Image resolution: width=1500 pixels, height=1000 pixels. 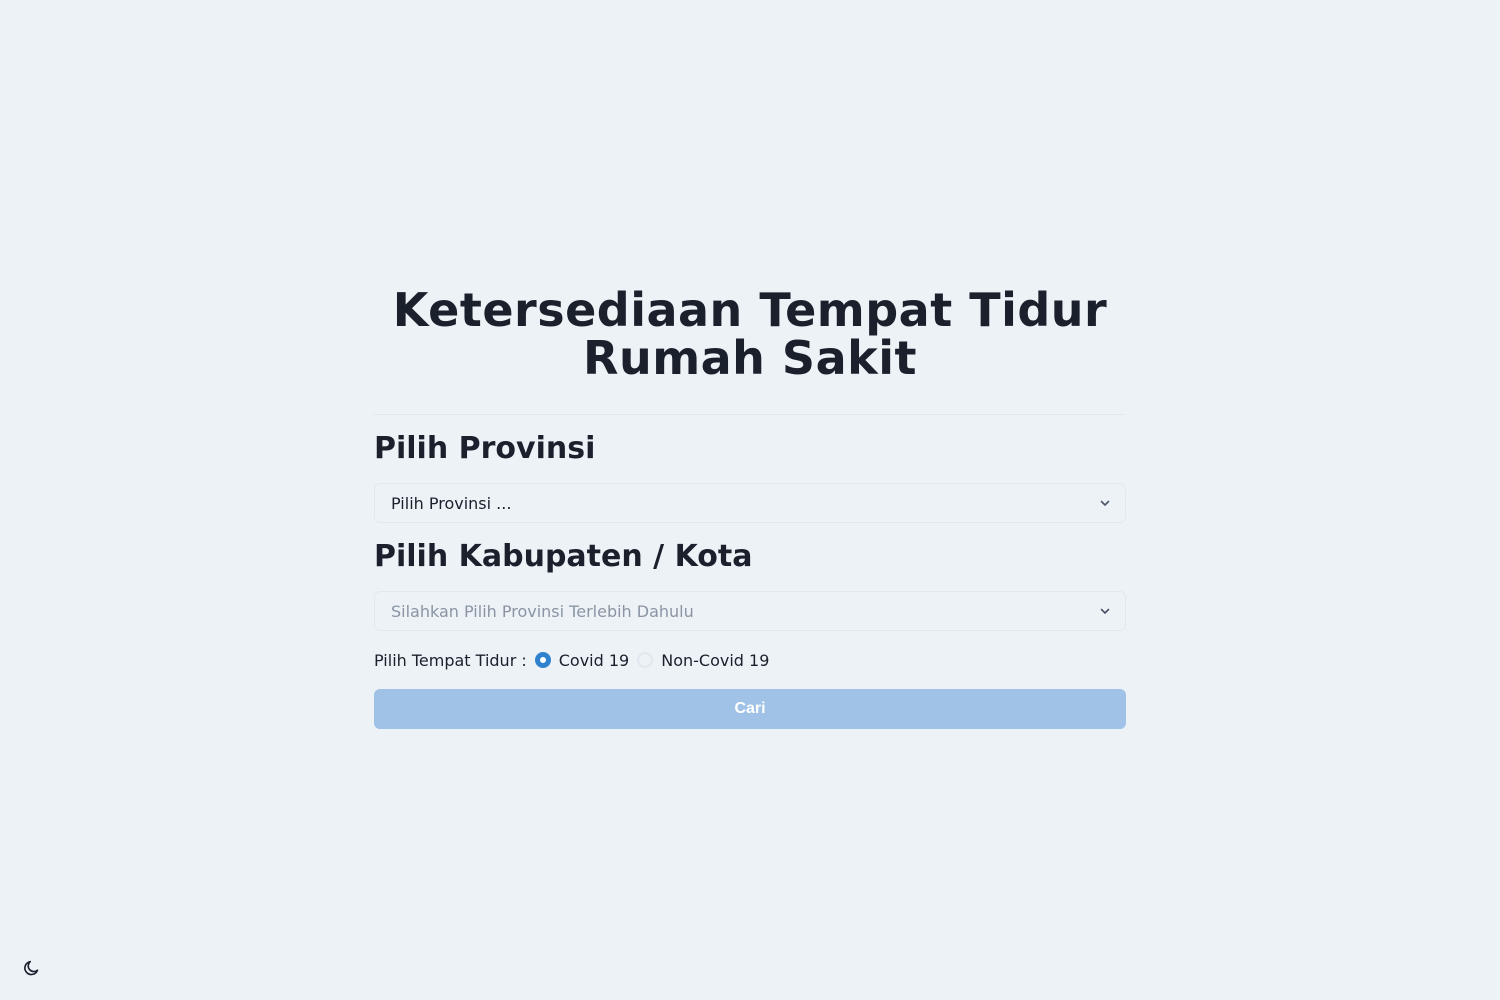 I want to click on city-select-value: Silahkan Pilih Provinsi Terlebih Dahulu, so click(x=542, y=611).